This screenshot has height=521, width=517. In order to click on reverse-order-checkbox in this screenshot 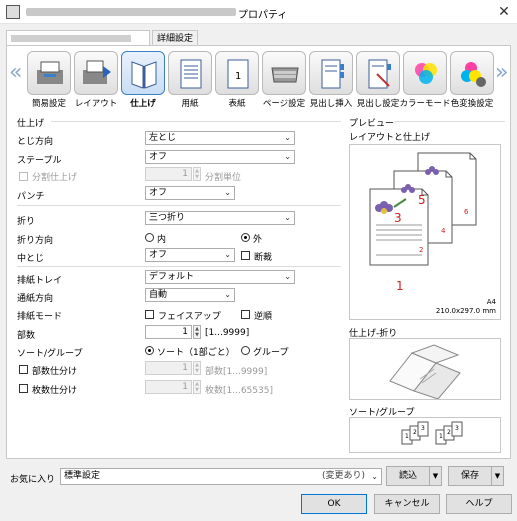, I will do `click(245, 314)`.